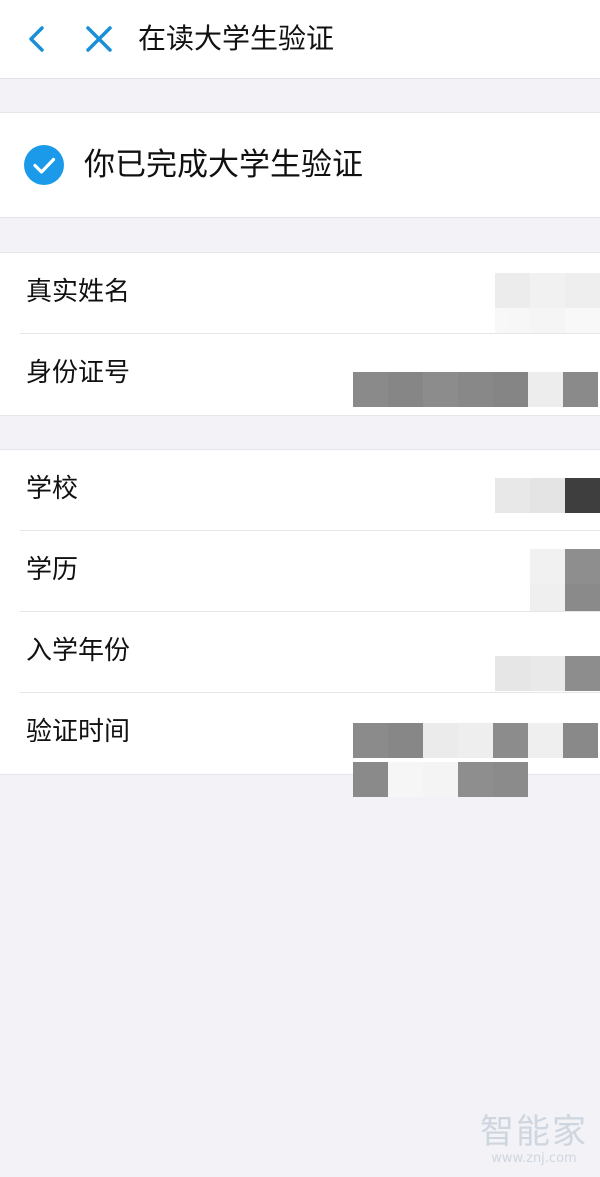 The height and width of the screenshot is (1177, 600). I want to click on back-button, so click(37, 39).